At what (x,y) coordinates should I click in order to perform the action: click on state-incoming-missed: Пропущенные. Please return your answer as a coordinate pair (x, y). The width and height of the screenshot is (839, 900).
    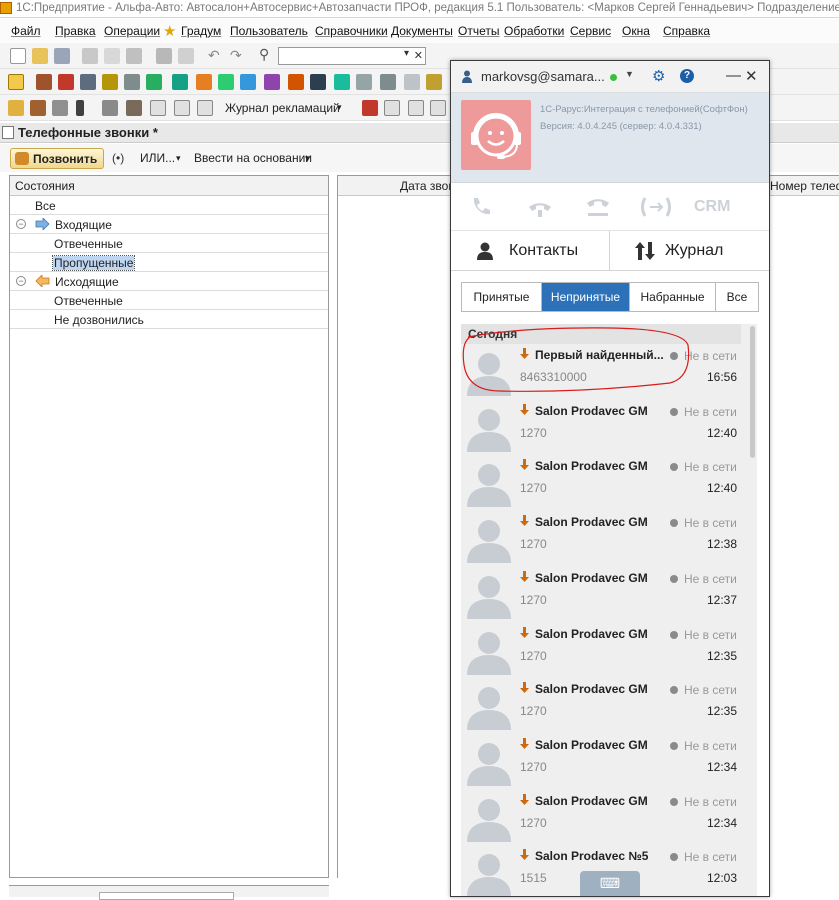
    Looking at the image, I should click on (169, 262).